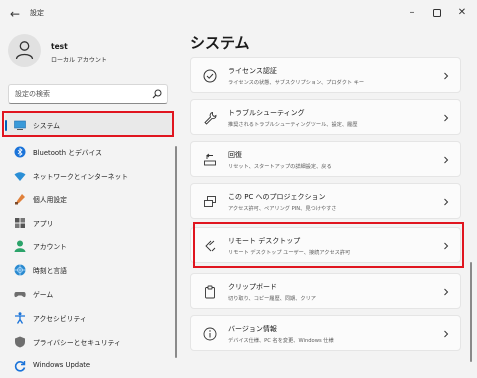  Describe the element at coordinates (296, 83) in the screenshot. I see `card-subtitle: ライセンスの状態、サブスクリプション、プロダクト キー` at that location.